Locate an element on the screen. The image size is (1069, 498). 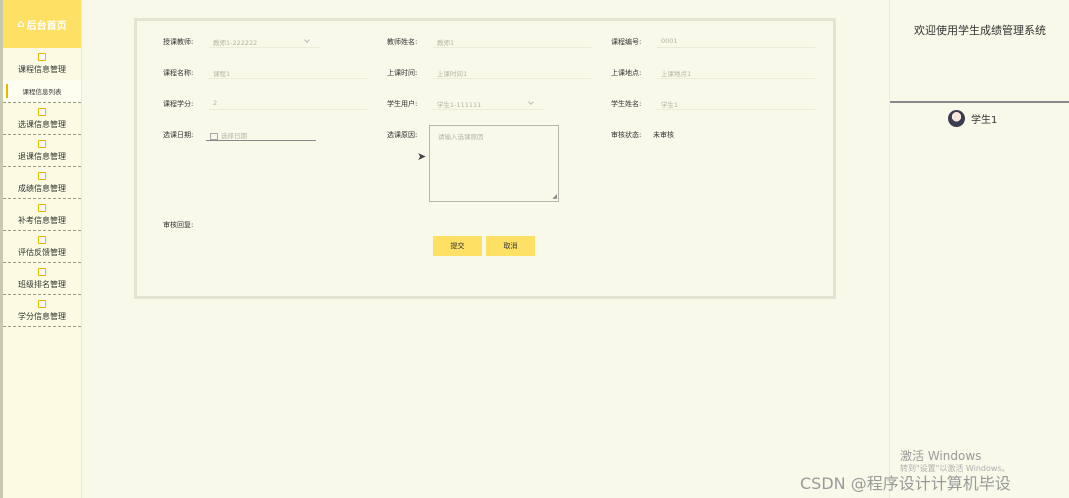
sidebar-item-select: 选课信息管理 is located at coordinates (42, 119).